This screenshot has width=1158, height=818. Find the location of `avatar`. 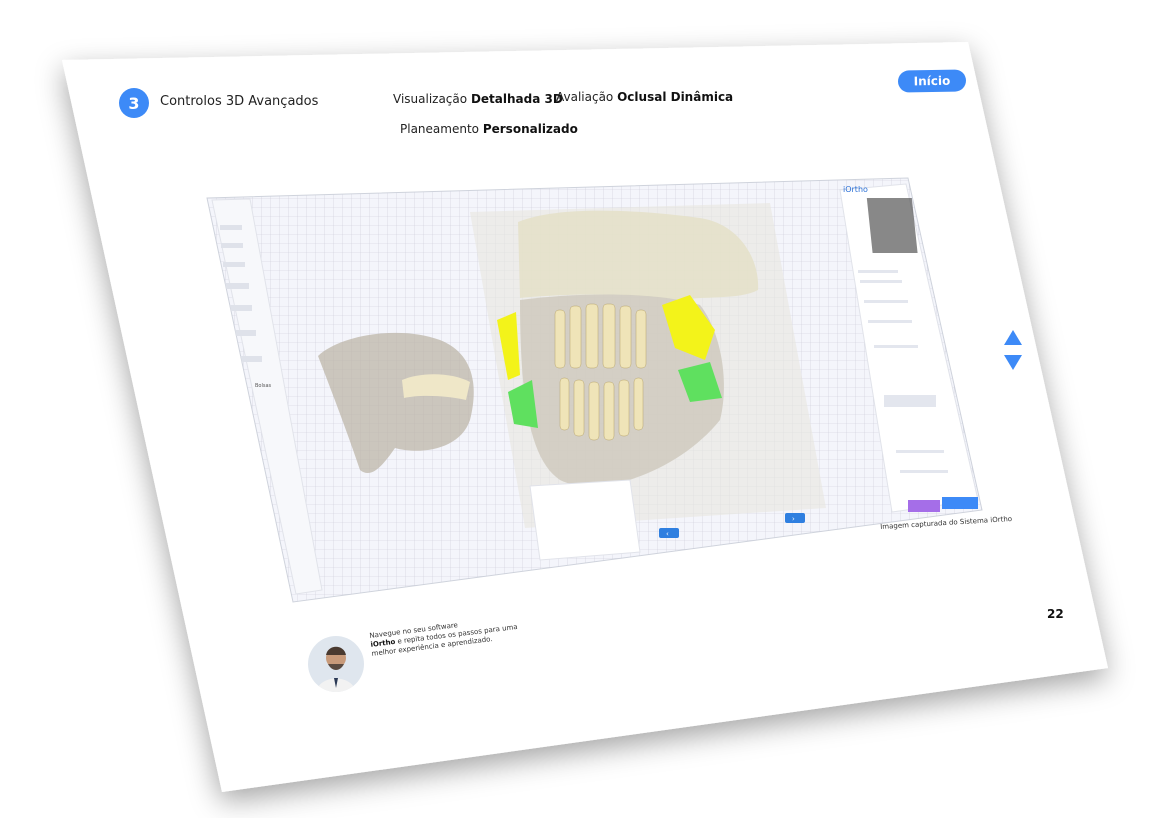

avatar is located at coordinates (336, 664).